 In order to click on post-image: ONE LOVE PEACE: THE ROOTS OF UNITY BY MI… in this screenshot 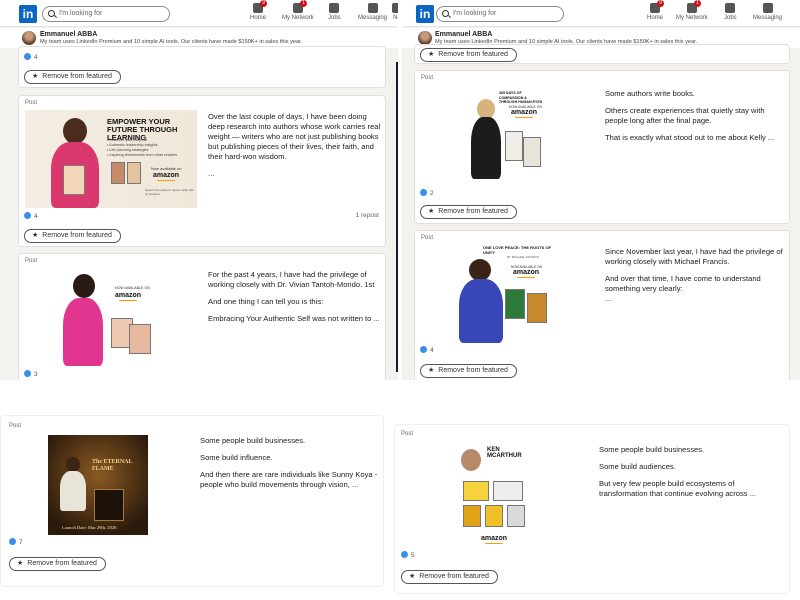, I will do `click(508, 293)`.